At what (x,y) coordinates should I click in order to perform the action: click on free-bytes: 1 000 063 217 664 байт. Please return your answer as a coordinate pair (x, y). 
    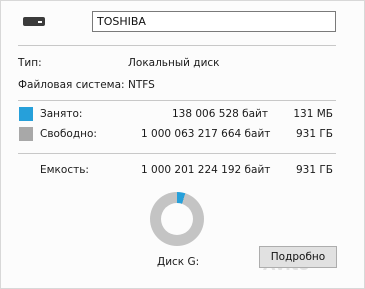
    Looking at the image, I should click on (206, 134).